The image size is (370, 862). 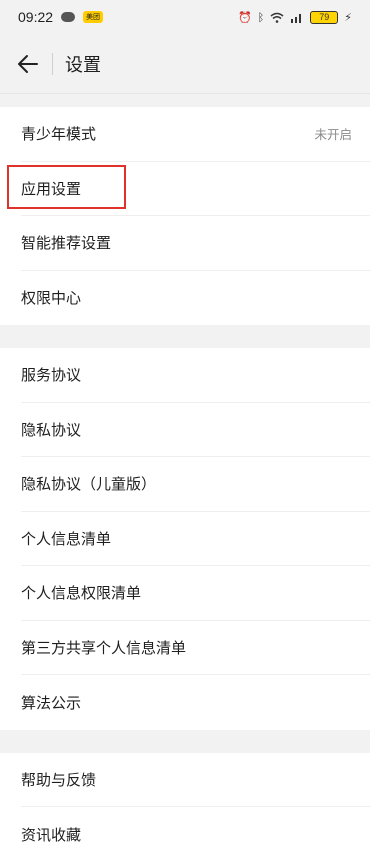 What do you see at coordinates (93, 17) in the screenshot?
I see `app-badge: 美团` at bounding box center [93, 17].